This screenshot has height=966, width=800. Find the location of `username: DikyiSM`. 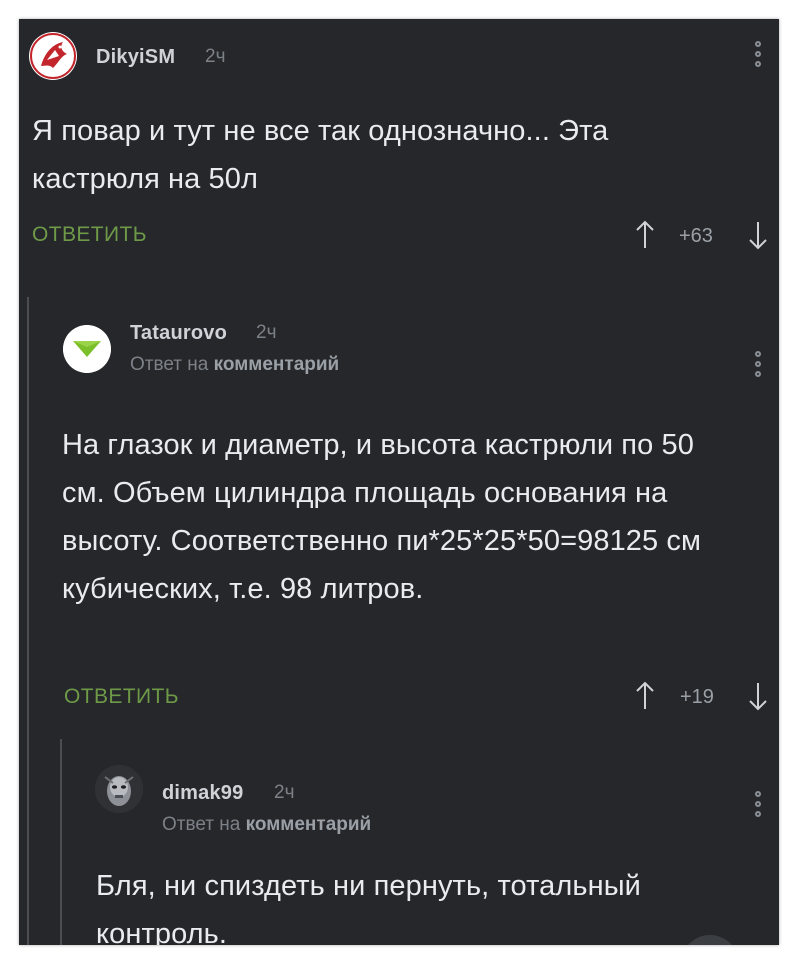

username: DikyiSM is located at coordinates (135, 57).